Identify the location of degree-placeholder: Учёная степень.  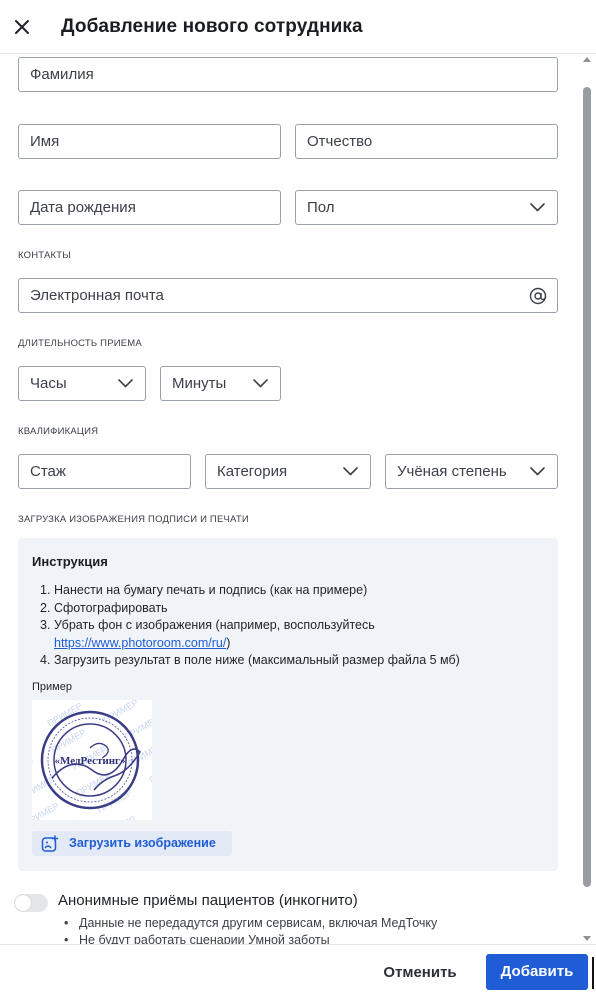
(452, 471).